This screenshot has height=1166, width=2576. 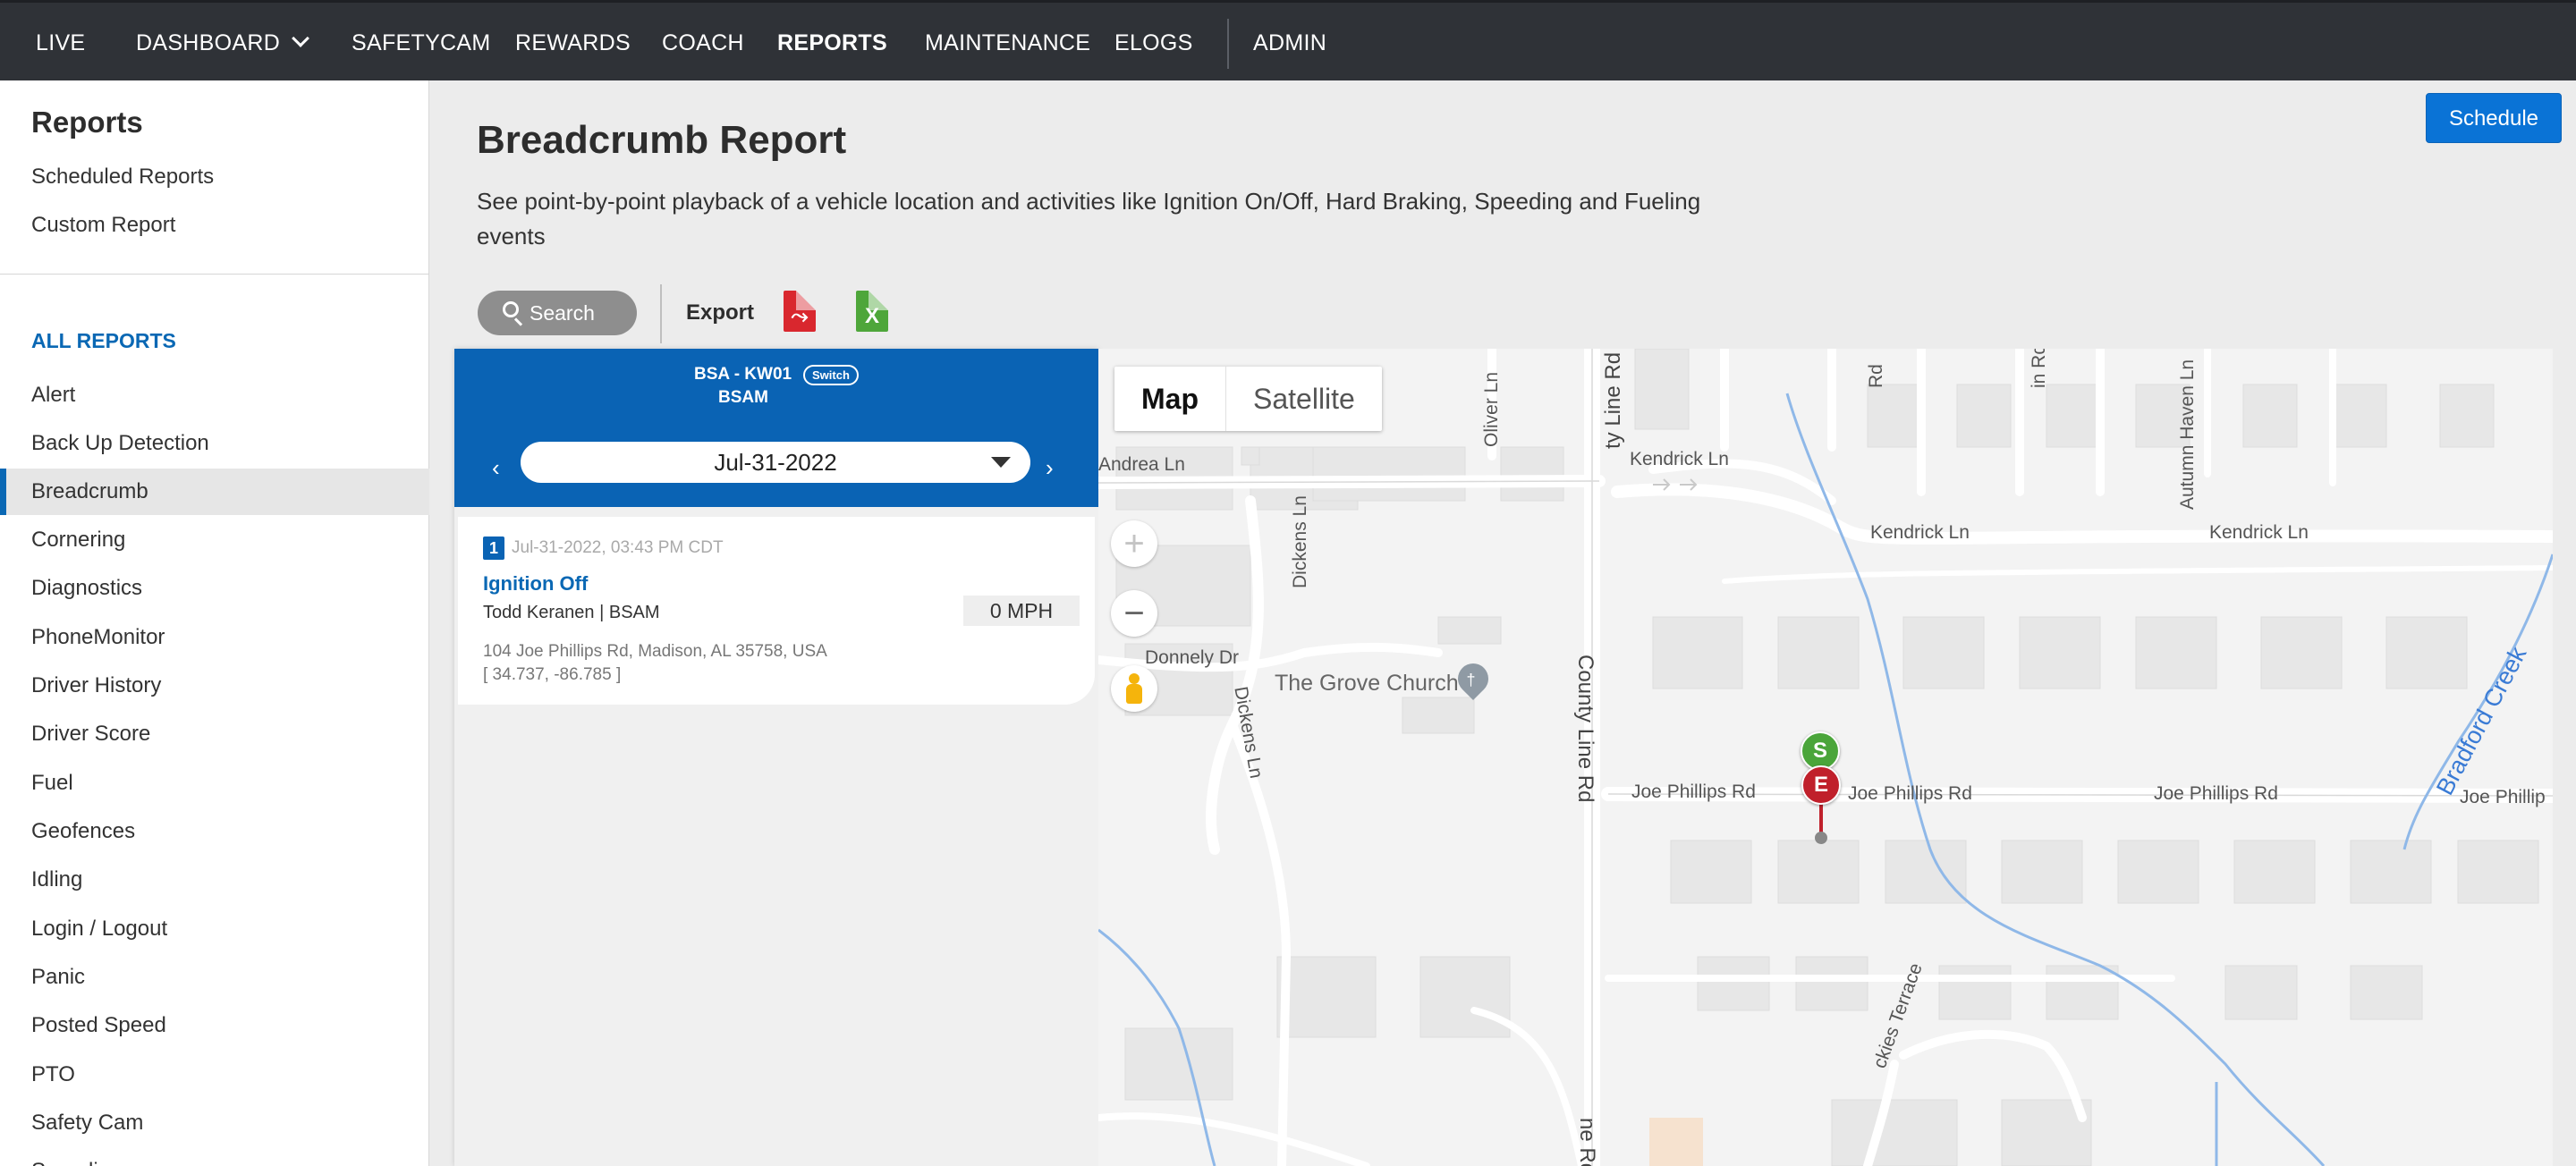 I want to click on nav-dashboard: DASHBOARD, so click(x=222, y=43).